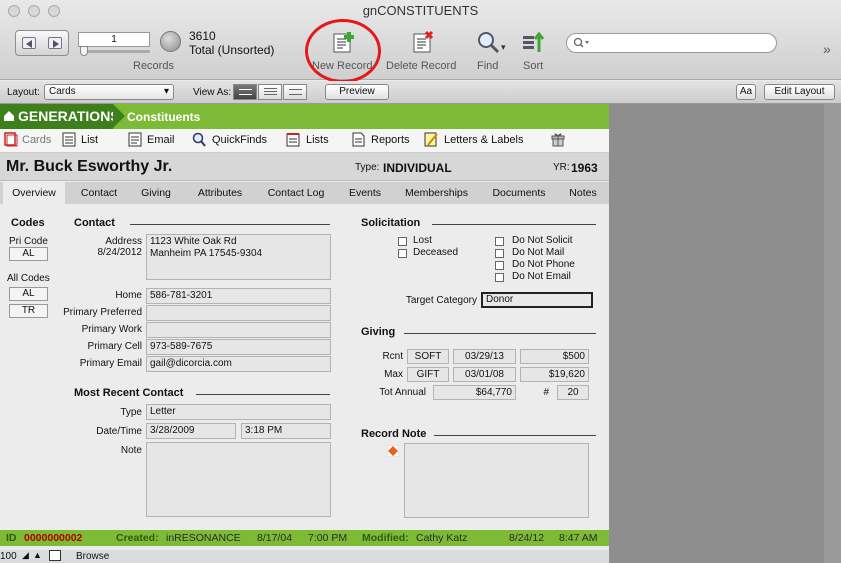  What do you see at coordinates (827, 49) in the screenshot?
I see `toolbar-overflow-chevron-icon: »` at bounding box center [827, 49].